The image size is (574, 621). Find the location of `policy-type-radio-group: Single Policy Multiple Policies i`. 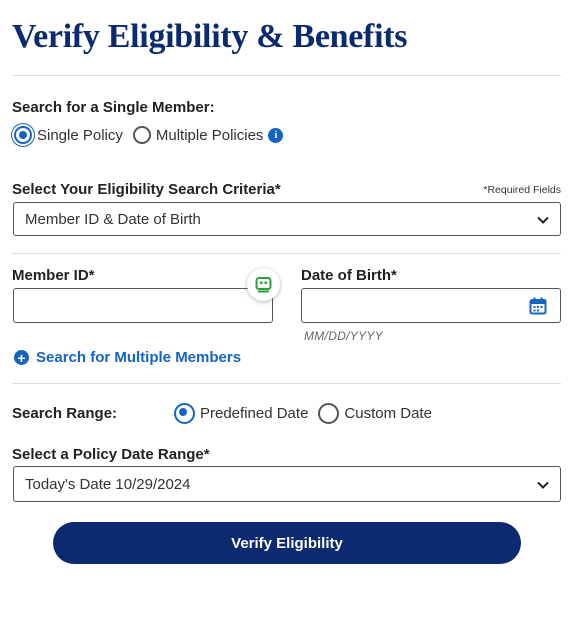

policy-type-radio-group: Single Policy Multiple Policies i is located at coordinates (149, 135).